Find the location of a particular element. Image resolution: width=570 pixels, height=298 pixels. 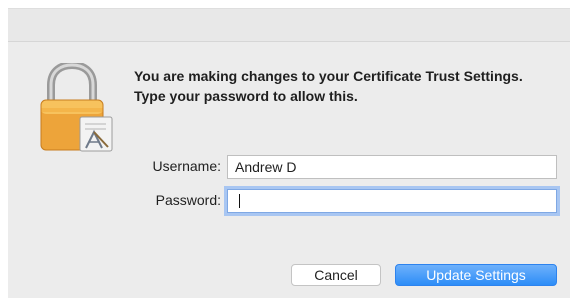

password-label: Password: is located at coordinates (188, 200).